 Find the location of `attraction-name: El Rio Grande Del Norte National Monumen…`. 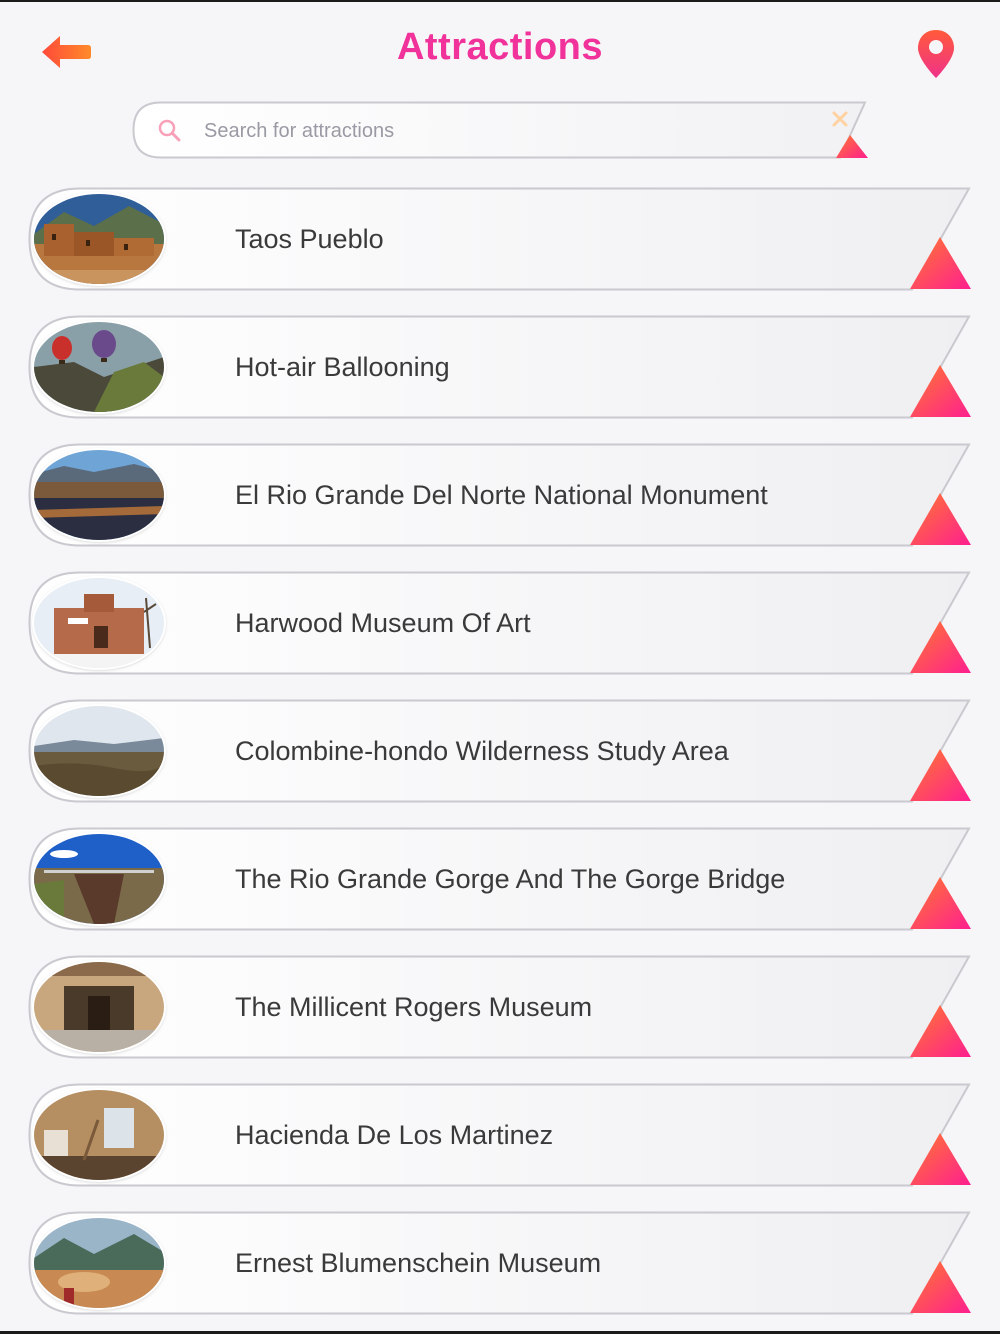

attraction-name: El Rio Grande Del Norte National Monumen… is located at coordinates (501, 495).